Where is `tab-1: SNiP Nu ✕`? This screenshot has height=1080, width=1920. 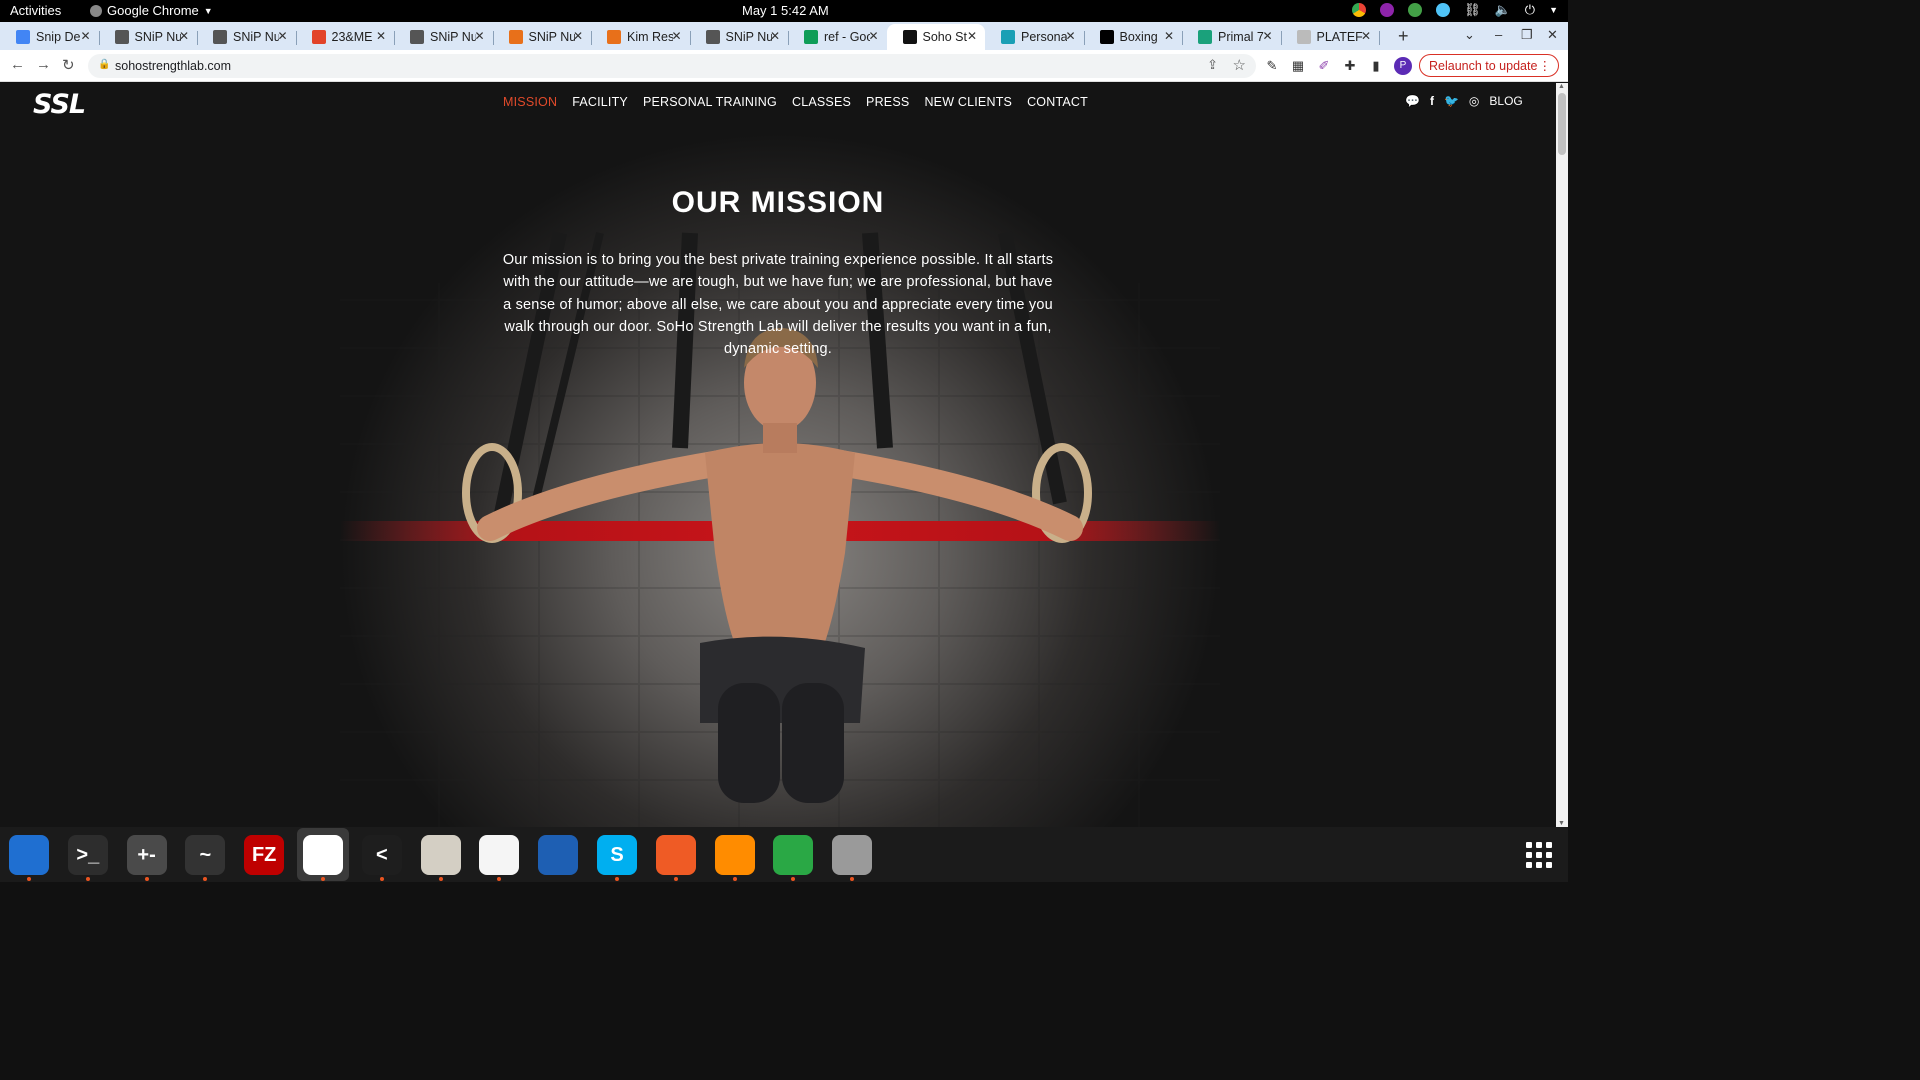 tab-1: SNiP Nu ✕ is located at coordinates (148, 37).